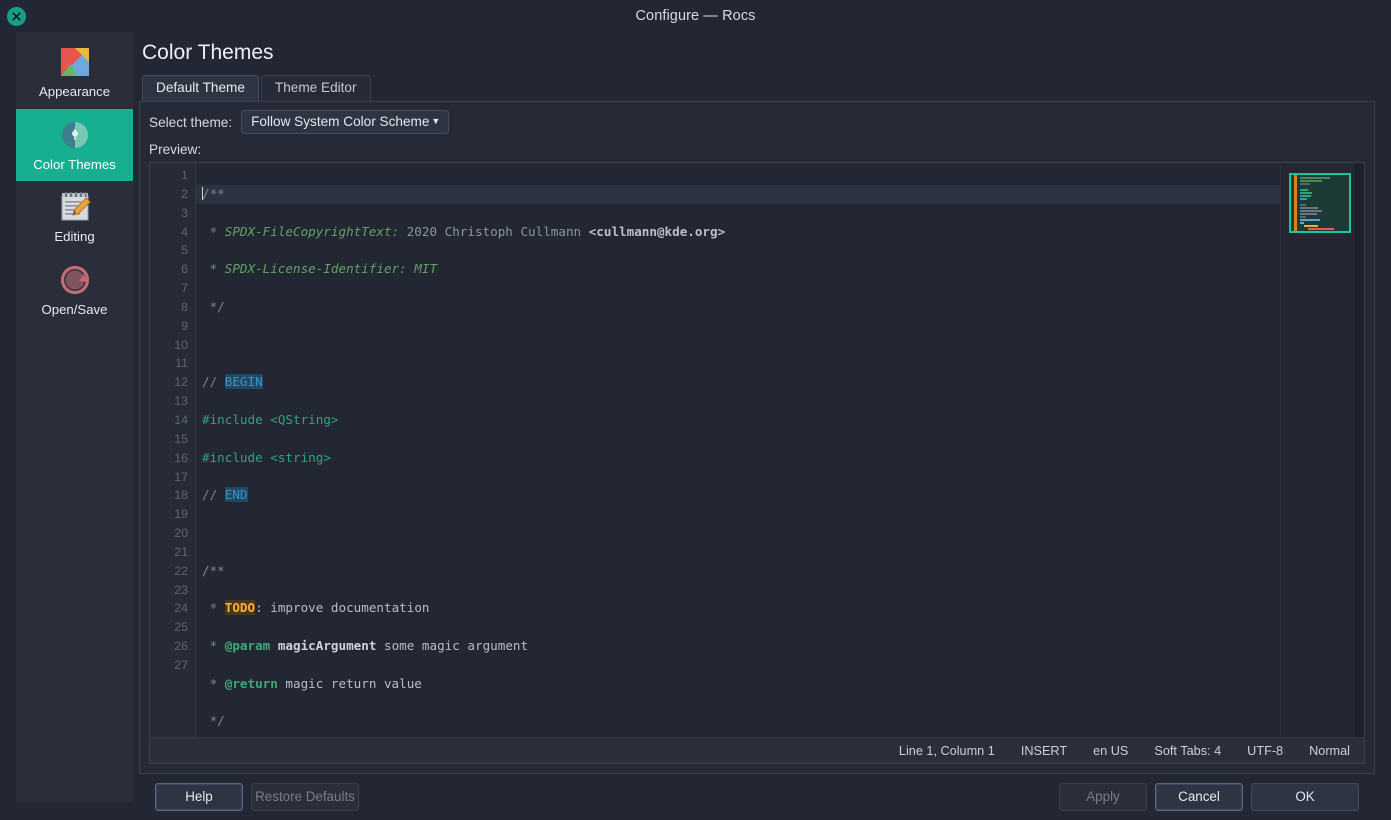 The width and height of the screenshot is (1391, 820). I want to click on line-number: 11, so click(181, 363).